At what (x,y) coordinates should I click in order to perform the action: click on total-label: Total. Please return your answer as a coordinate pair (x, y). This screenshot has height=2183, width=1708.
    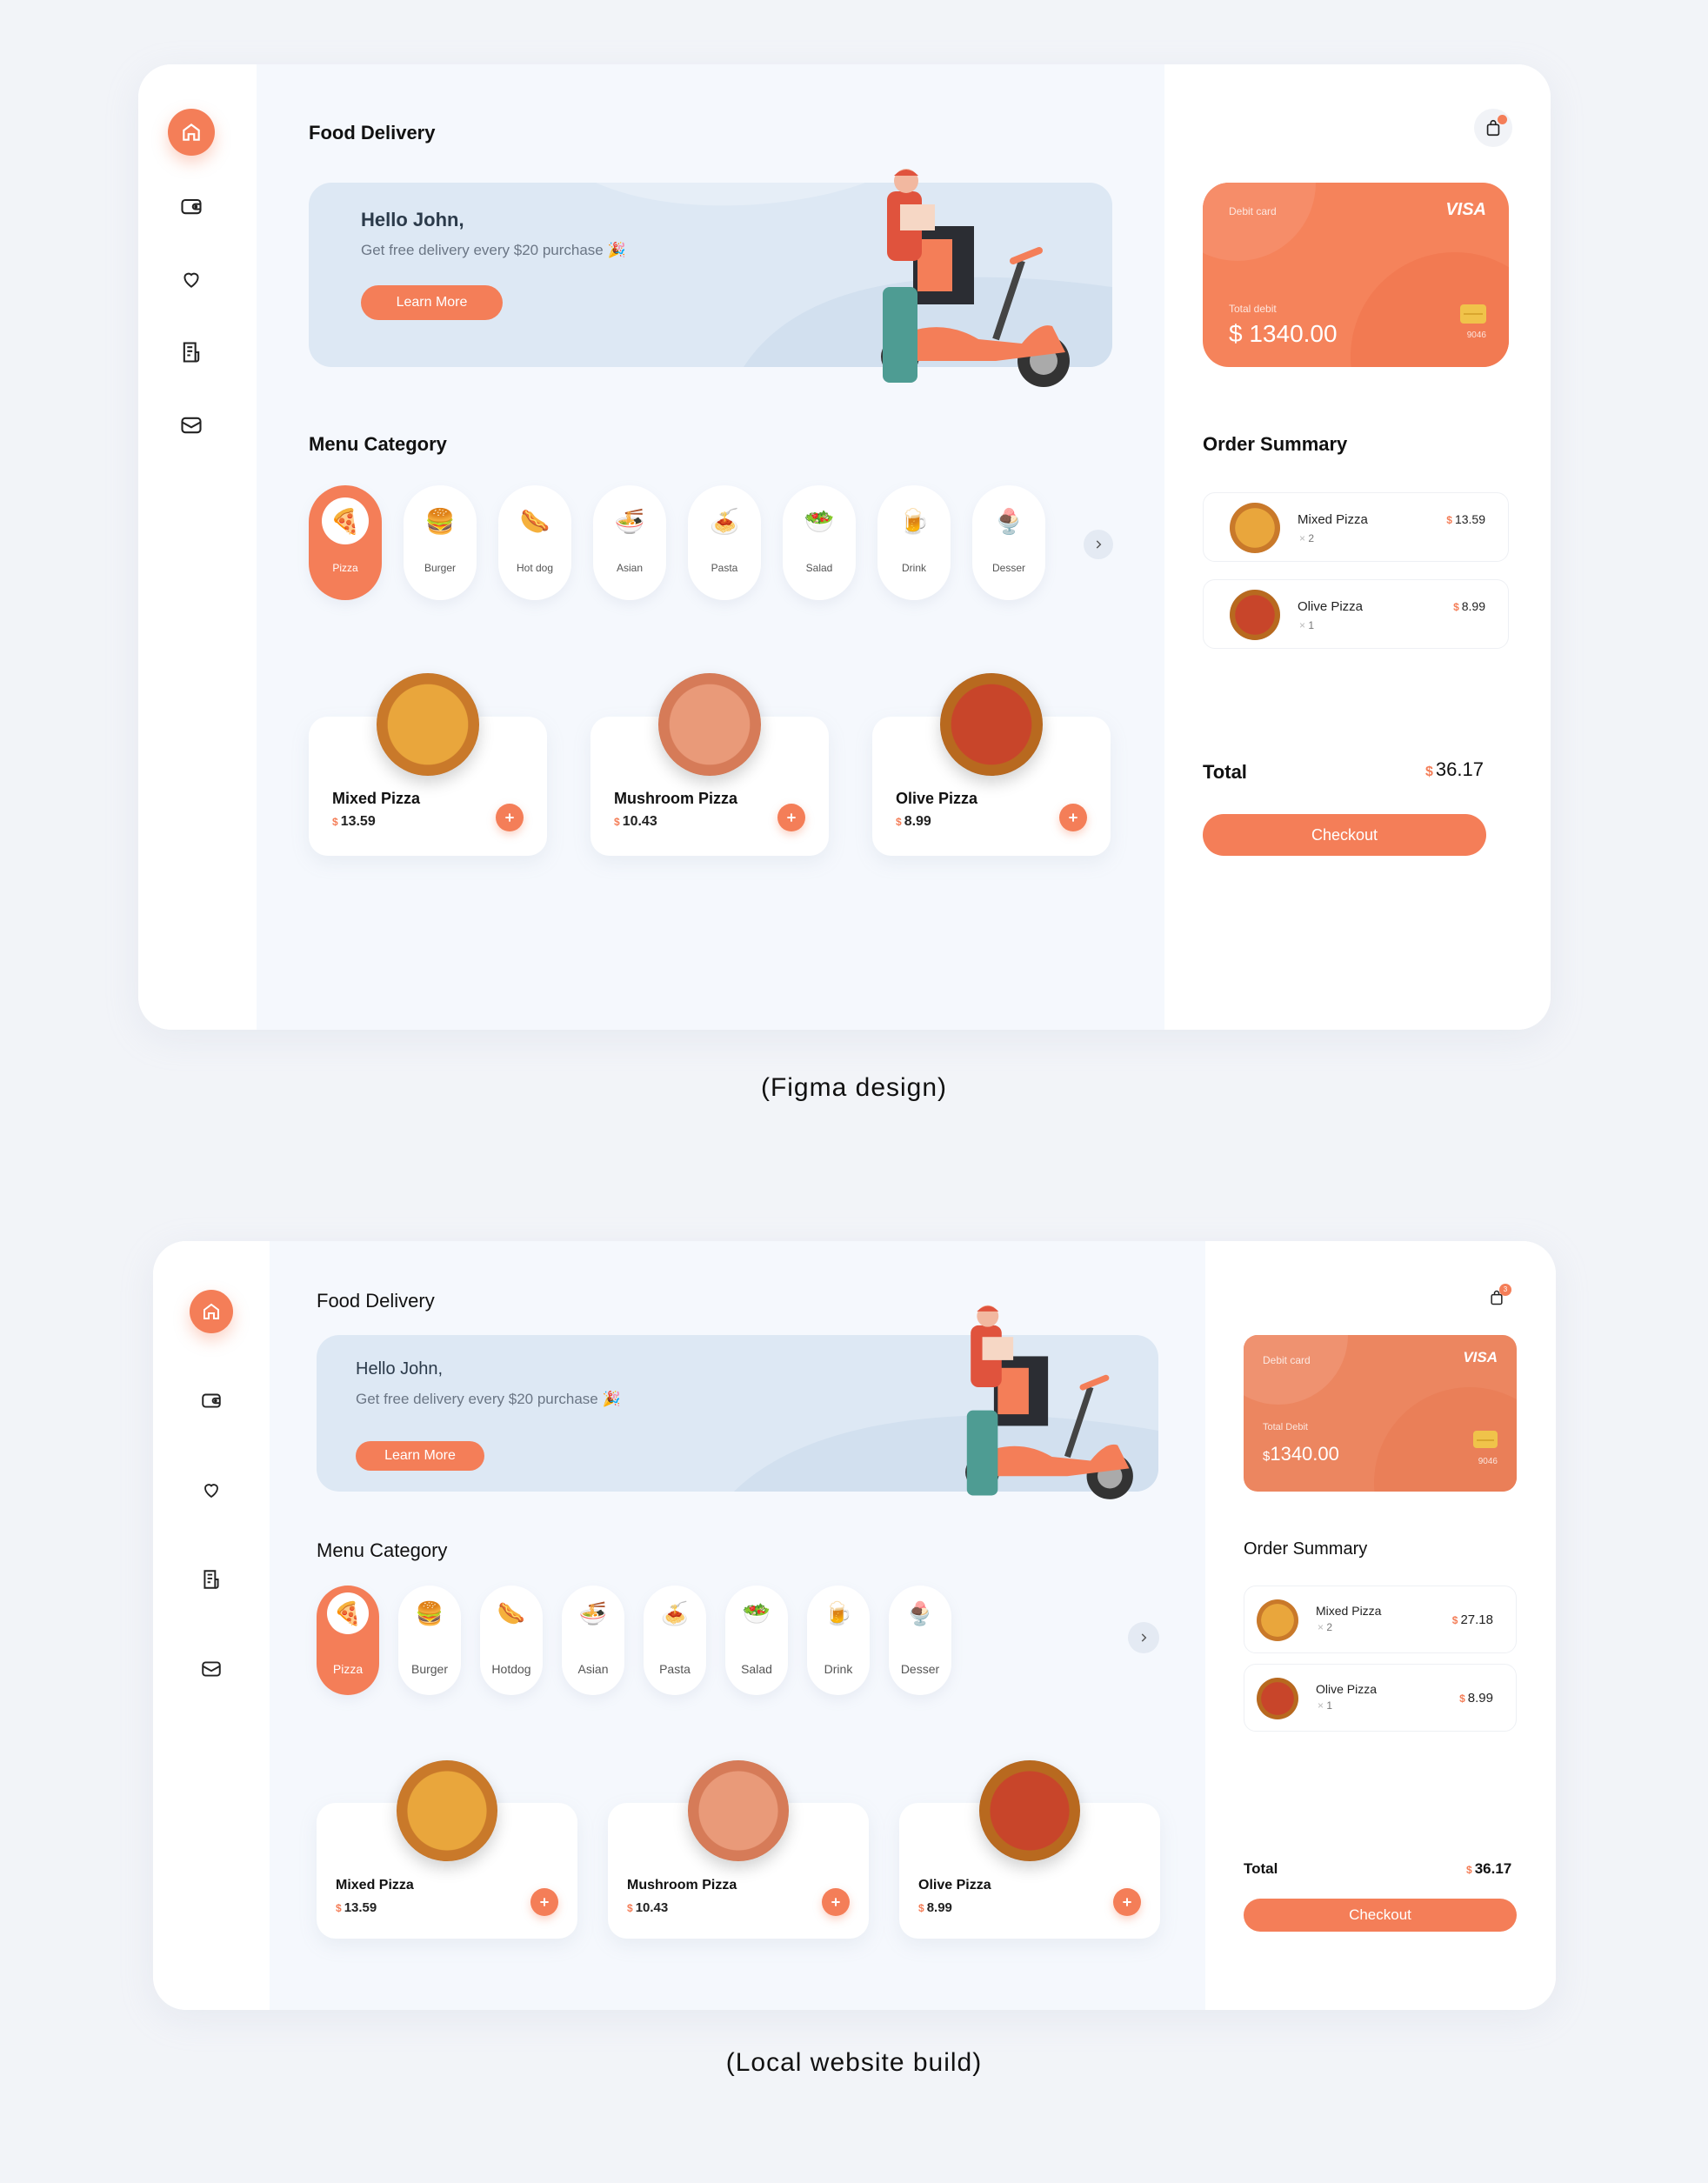
    Looking at the image, I should click on (1261, 1868).